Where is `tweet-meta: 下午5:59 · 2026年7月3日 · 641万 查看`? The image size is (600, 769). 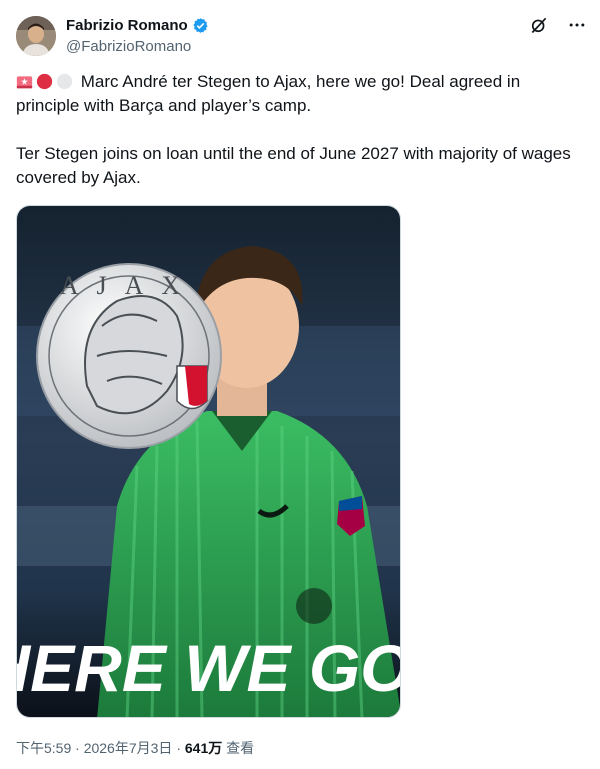
tweet-meta: 下午5:59 · 2026年7月3日 · 641万 查看 is located at coordinates (135, 748).